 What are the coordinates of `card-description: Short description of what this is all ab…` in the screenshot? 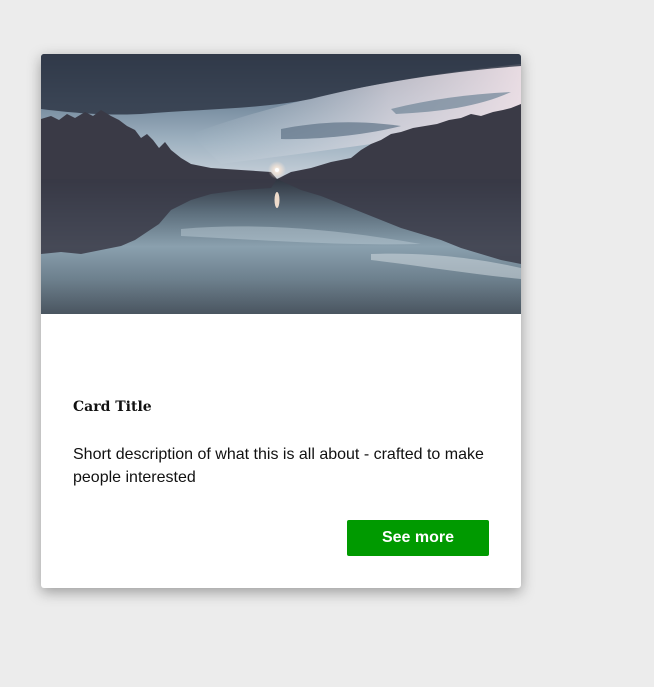 It's located at (278, 466).